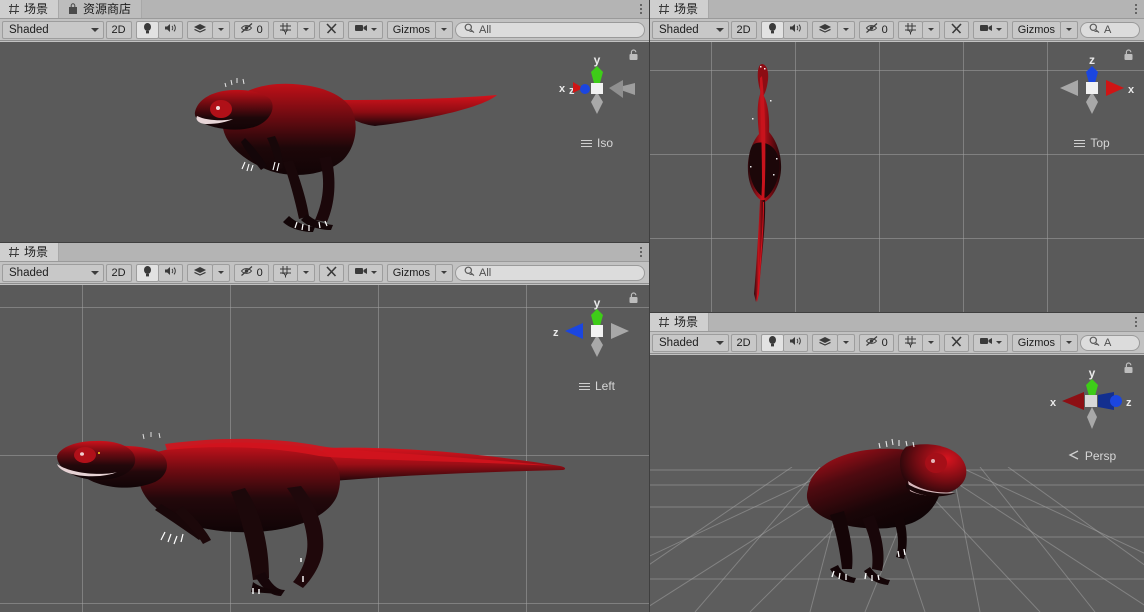  I want to click on scene-gizmo-persp: y x z Persp, so click(1092, 412).